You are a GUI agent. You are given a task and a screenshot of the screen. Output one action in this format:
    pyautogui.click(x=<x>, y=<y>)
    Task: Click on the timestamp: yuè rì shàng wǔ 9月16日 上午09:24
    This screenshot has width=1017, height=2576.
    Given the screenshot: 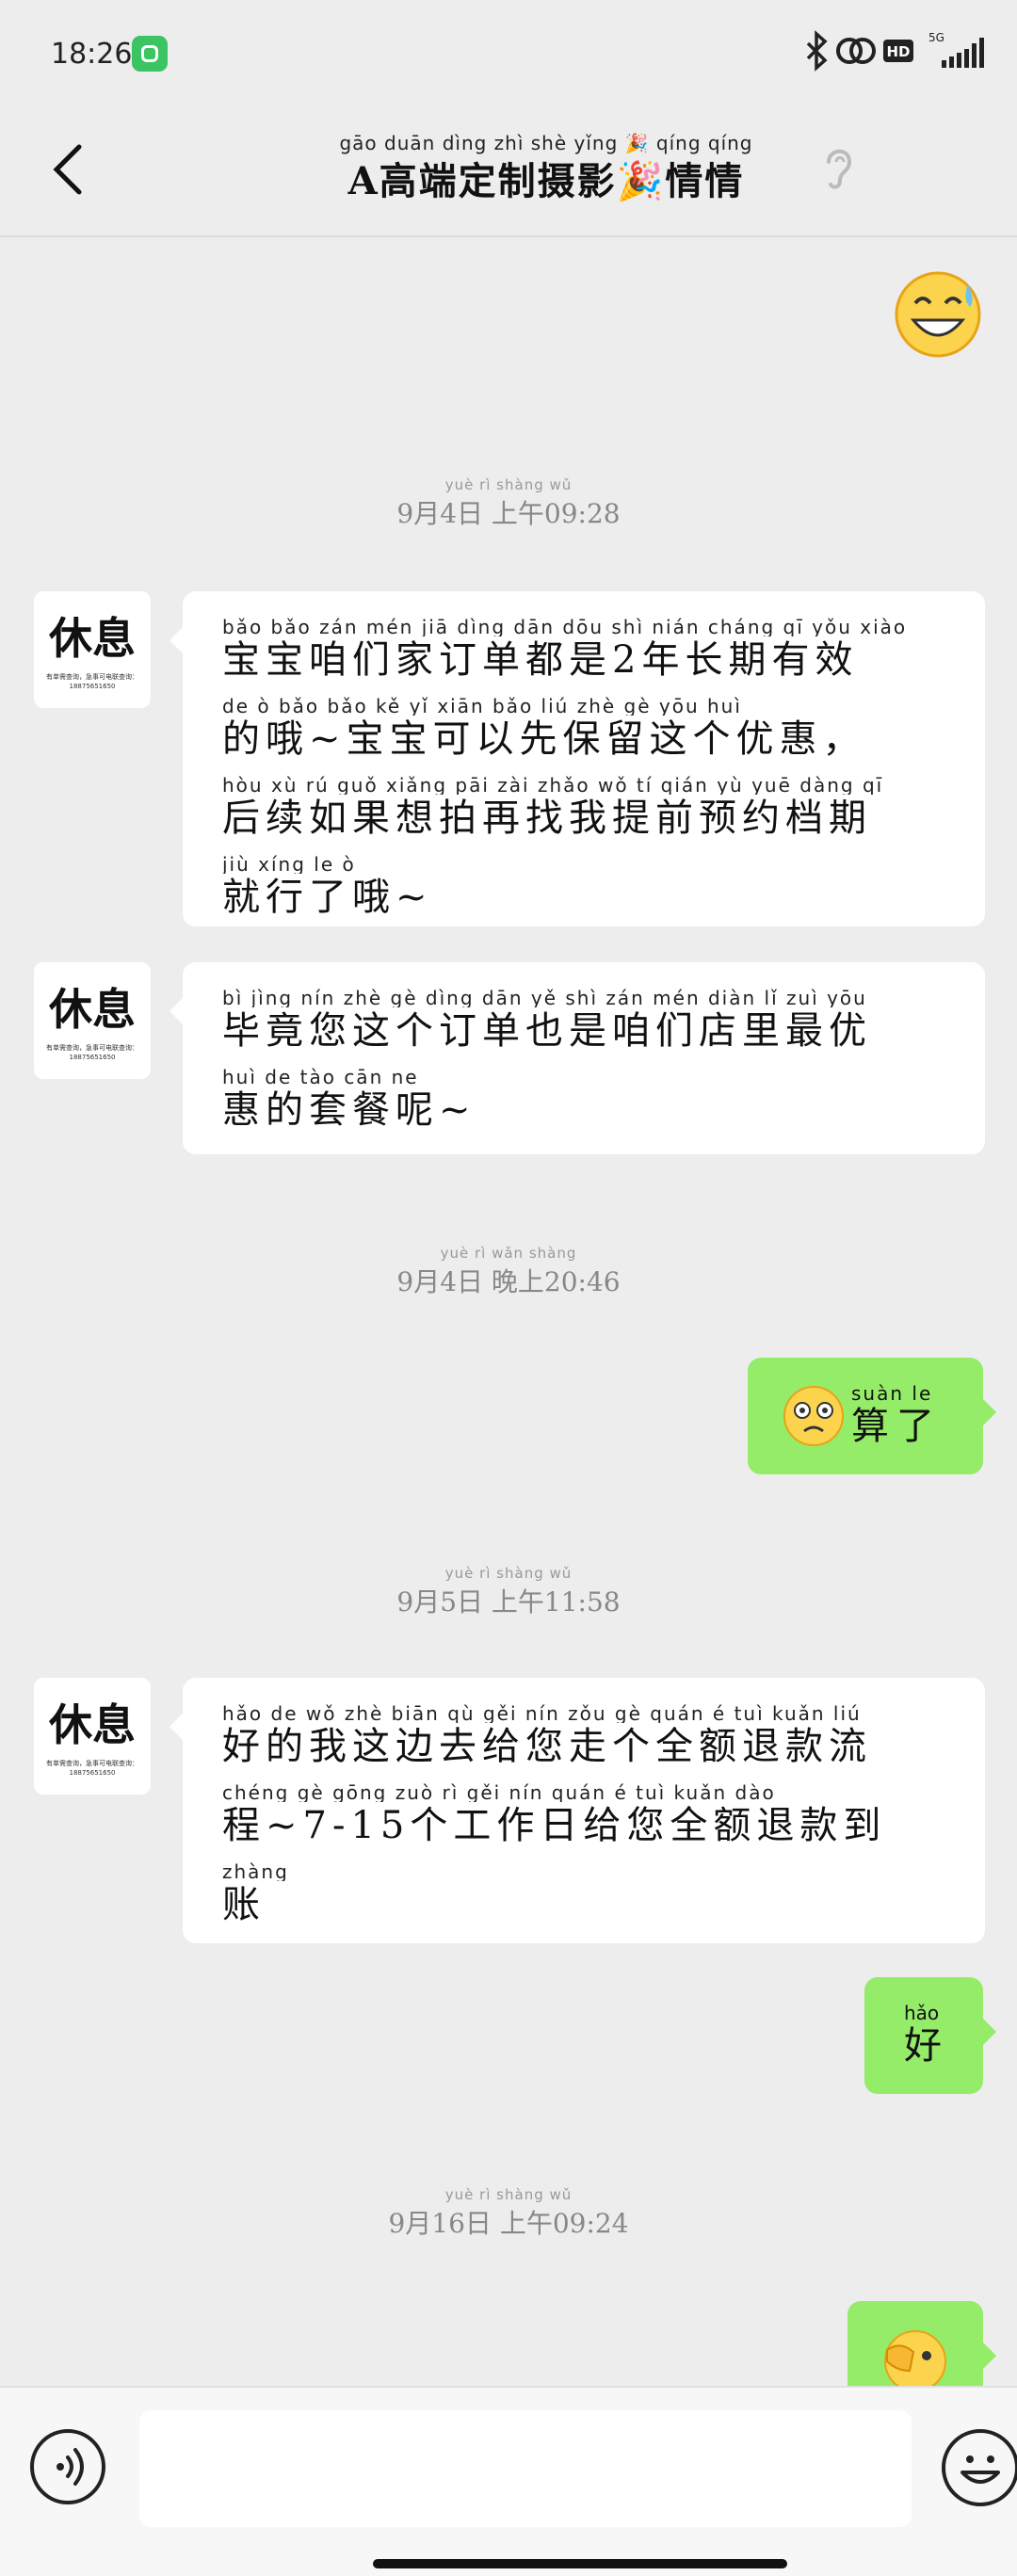 What is the action you would take?
    pyautogui.click(x=508, y=2212)
    